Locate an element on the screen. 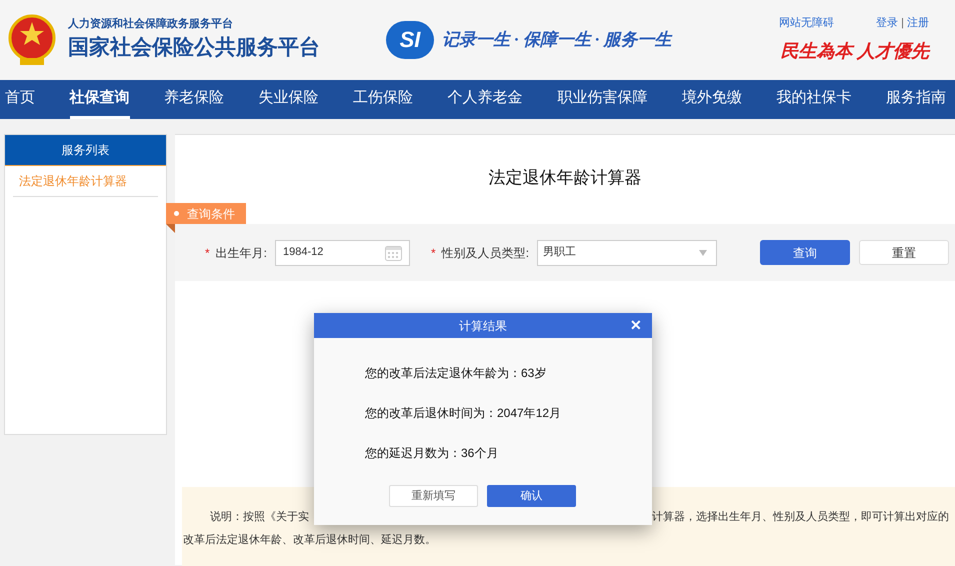 This screenshot has width=955, height=566. platform-title: 国家社会保险公共服务平台 is located at coordinates (194, 47).